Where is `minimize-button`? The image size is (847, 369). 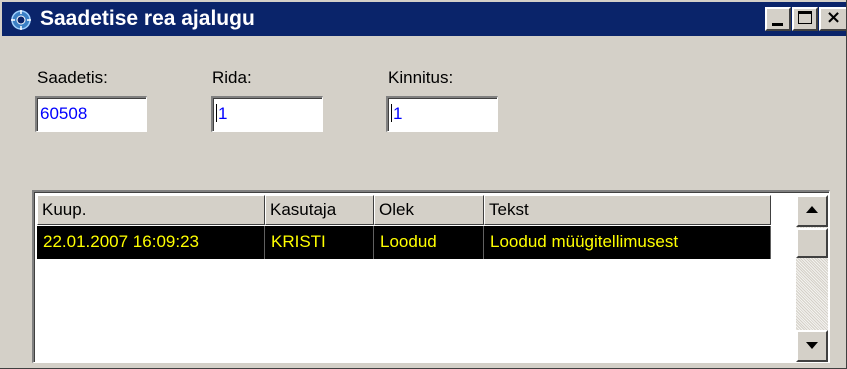
minimize-button is located at coordinates (778, 19).